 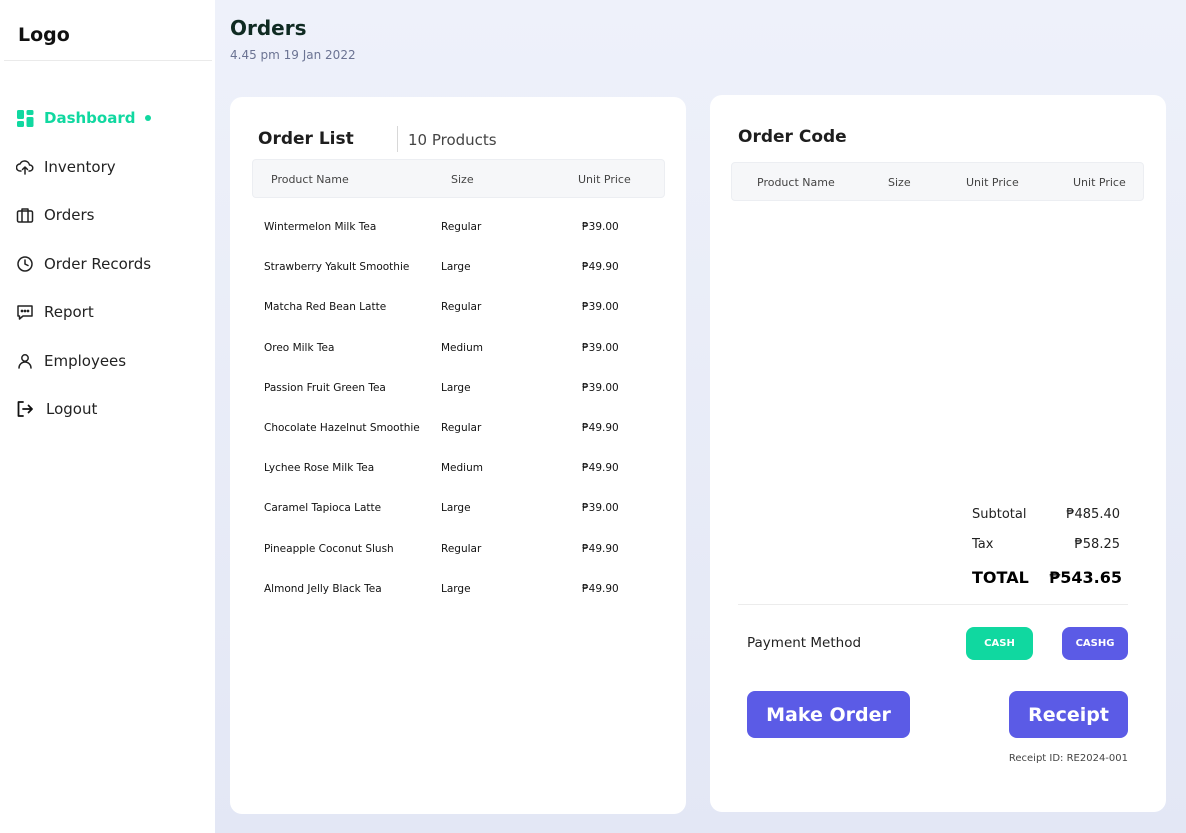 What do you see at coordinates (464, 397) in the screenshot?
I see `table-row: Passion Fruit Green Tea Large ₱39.00` at bounding box center [464, 397].